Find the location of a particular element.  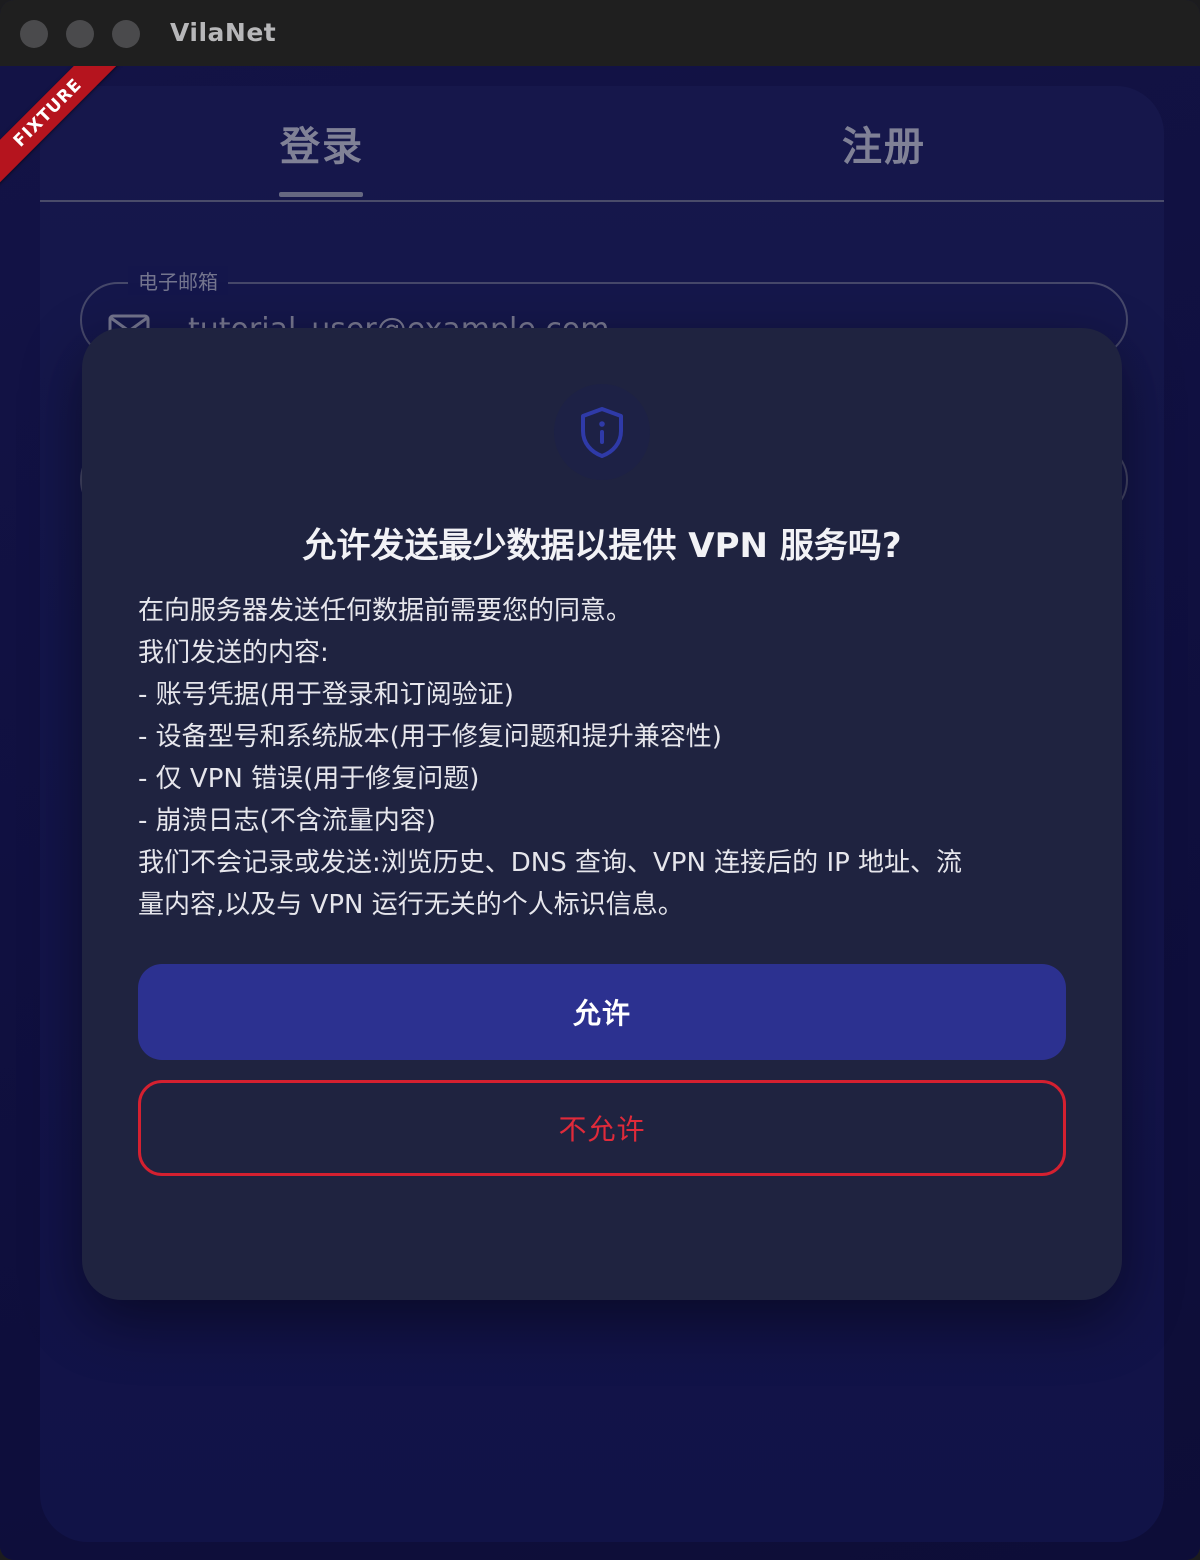

title-bar: VilaNet is located at coordinates (600, 33).